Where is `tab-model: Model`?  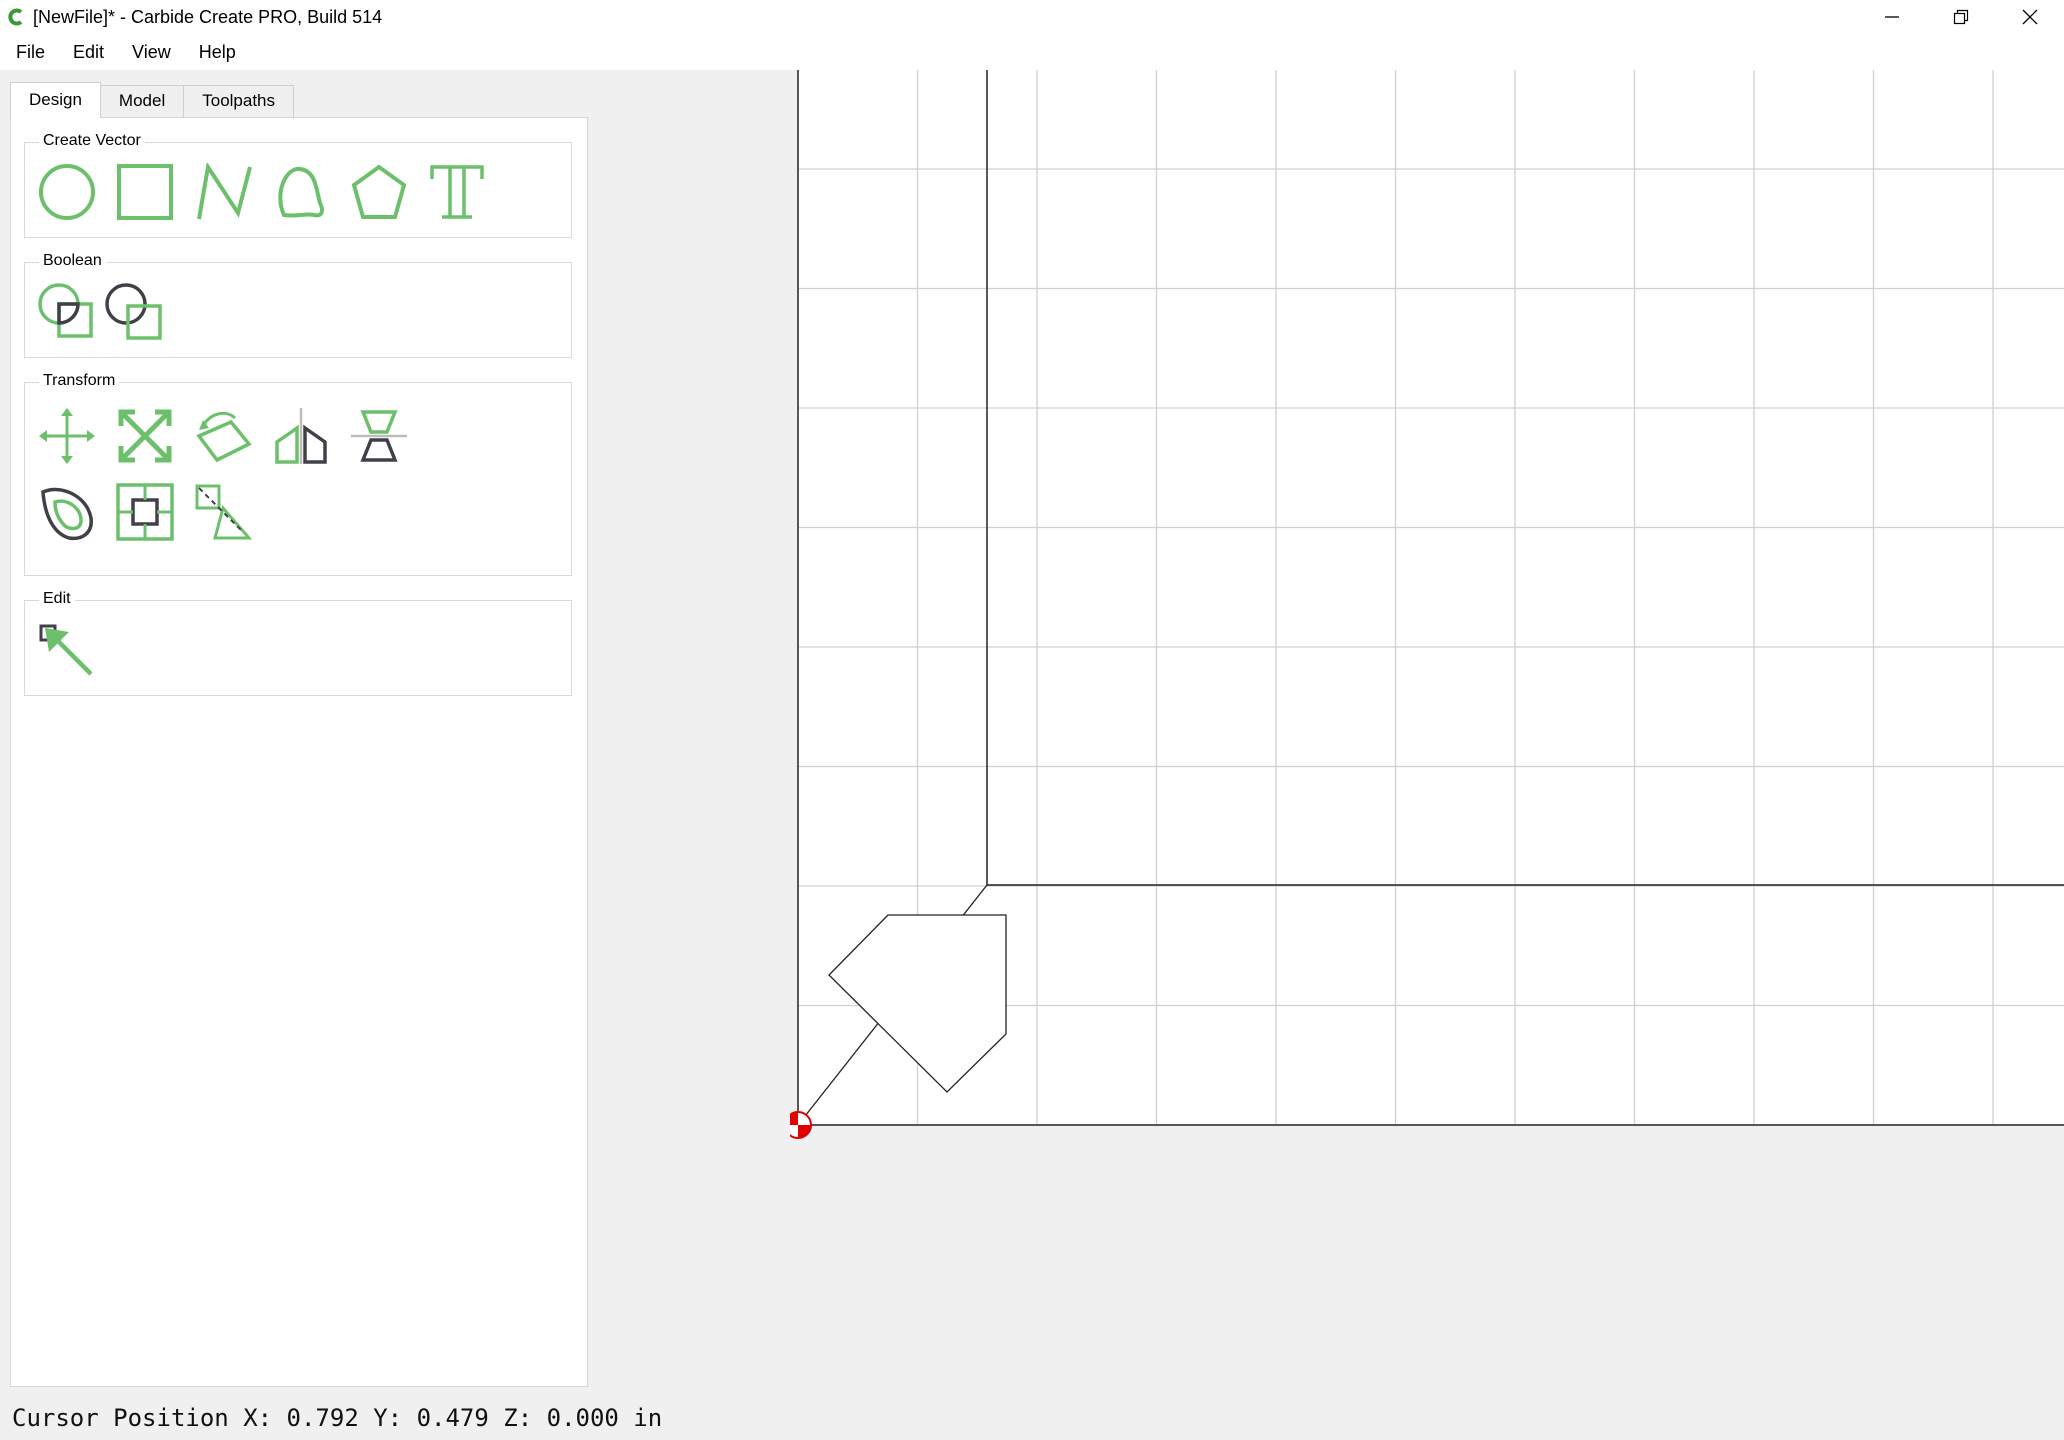 tab-model: Model is located at coordinates (142, 101).